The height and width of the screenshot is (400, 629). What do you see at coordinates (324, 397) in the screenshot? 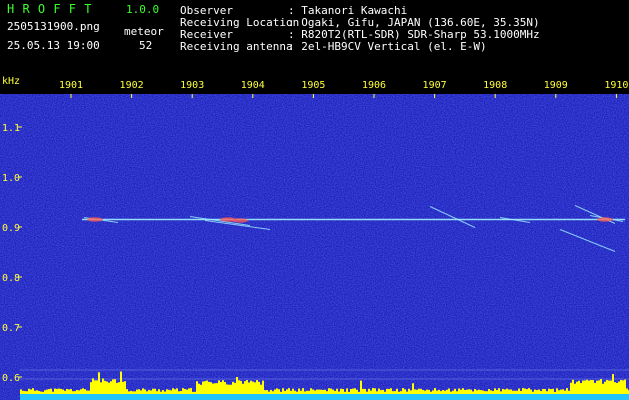
I see `level-baseline` at bounding box center [324, 397].